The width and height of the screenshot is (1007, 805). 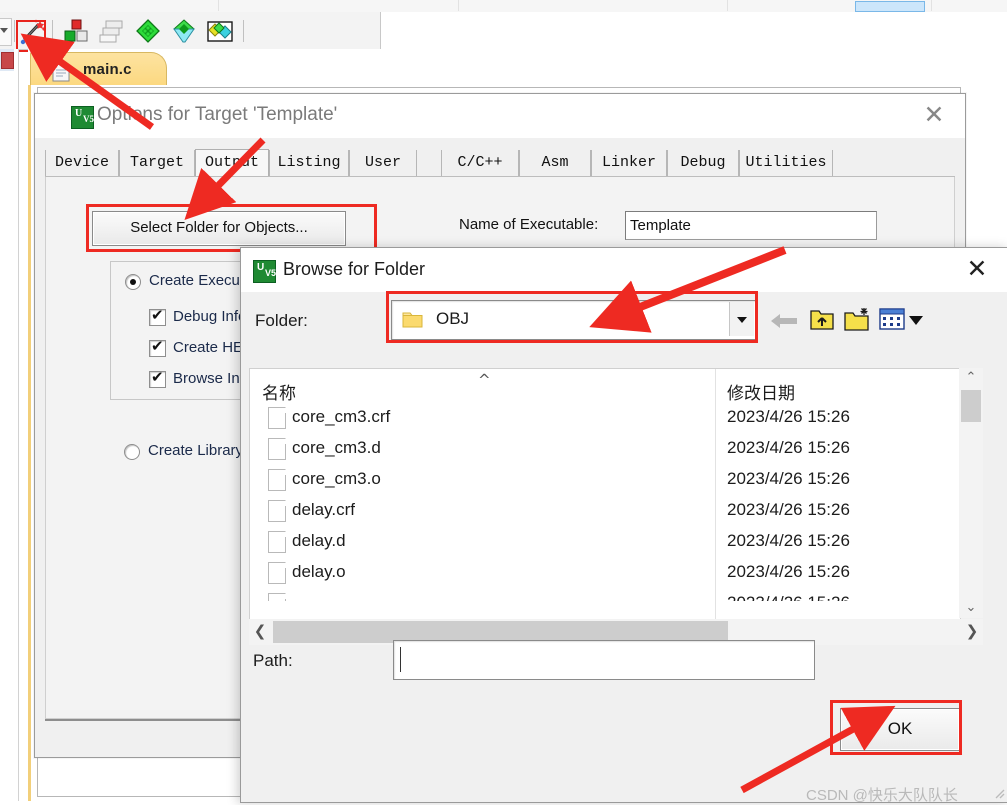 What do you see at coordinates (232, 163) in the screenshot?
I see `tab-output: Output` at bounding box center [232, 163].